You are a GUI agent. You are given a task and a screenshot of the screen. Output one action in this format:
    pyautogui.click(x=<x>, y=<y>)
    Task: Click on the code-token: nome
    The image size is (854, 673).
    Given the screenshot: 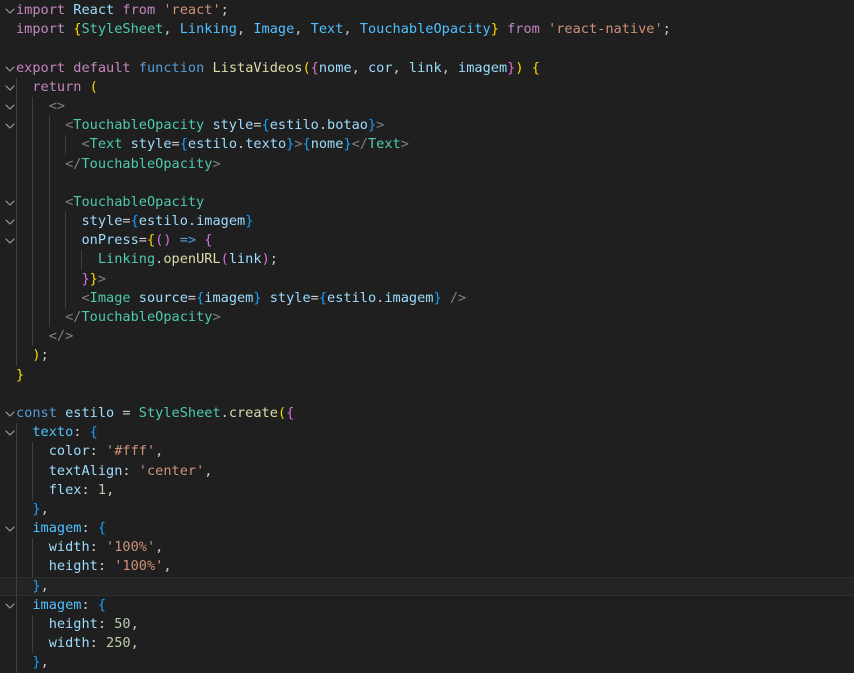 What is the action you would take?
    pyautogui.click(x=335, y=67)
    